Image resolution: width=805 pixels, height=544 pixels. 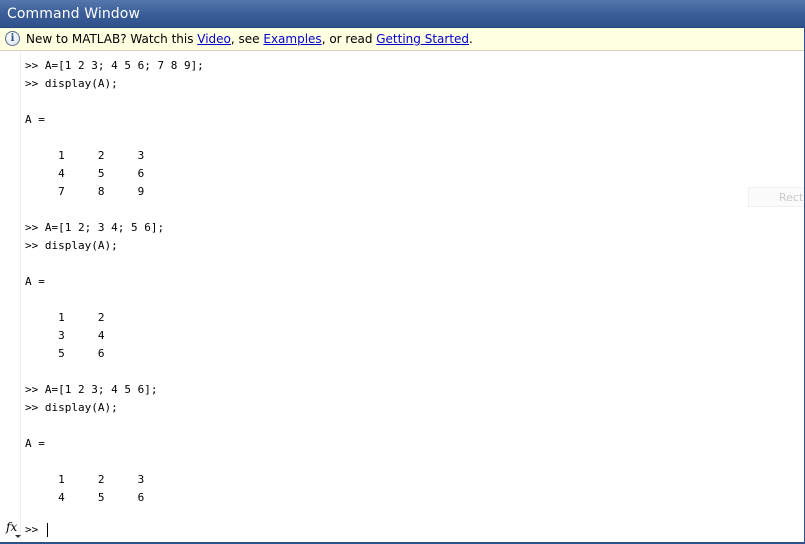 What do you see at coordinates (422, 39) in the screenshot?
I see `getting-started-link: Getting Started` at bounding box center [422, 39].